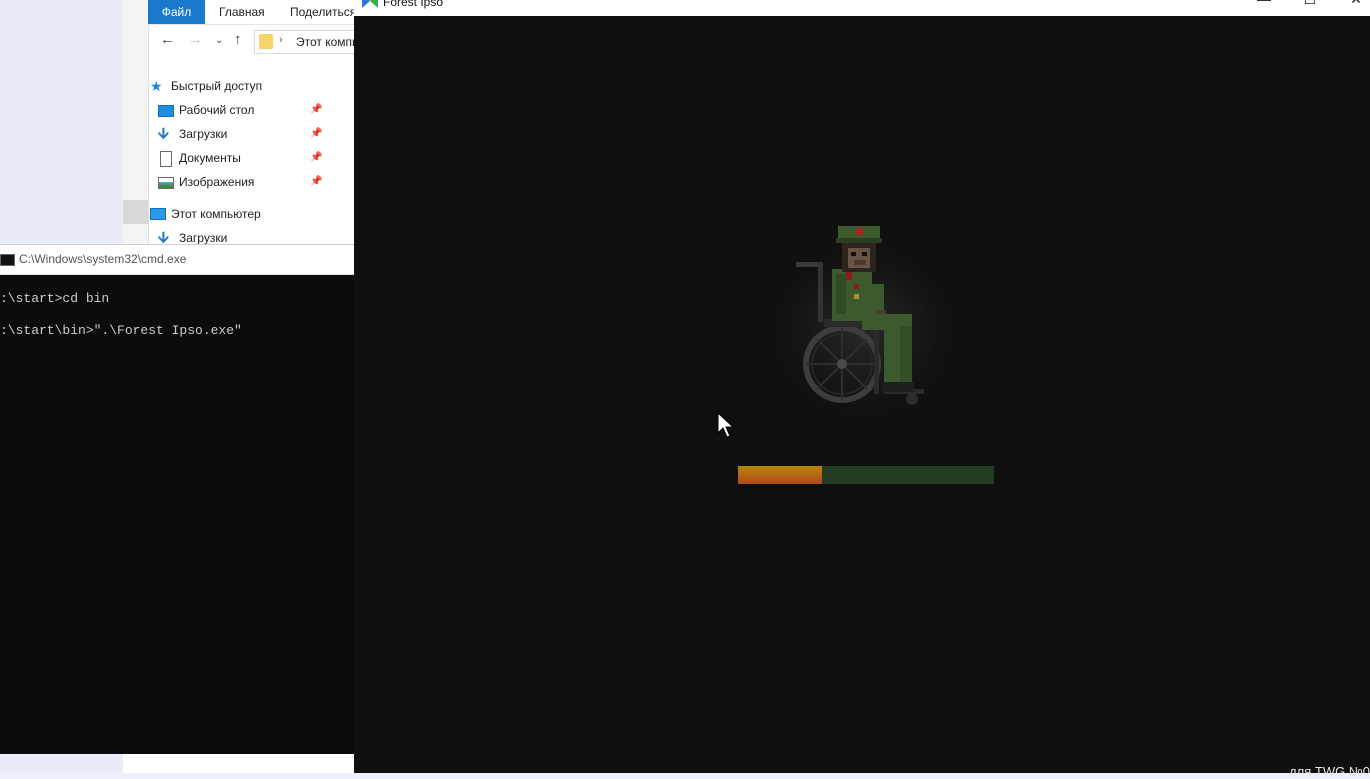 This screenshot has width=1370, height=779. I want to click on tab-home: Главная, so click(242, 12).